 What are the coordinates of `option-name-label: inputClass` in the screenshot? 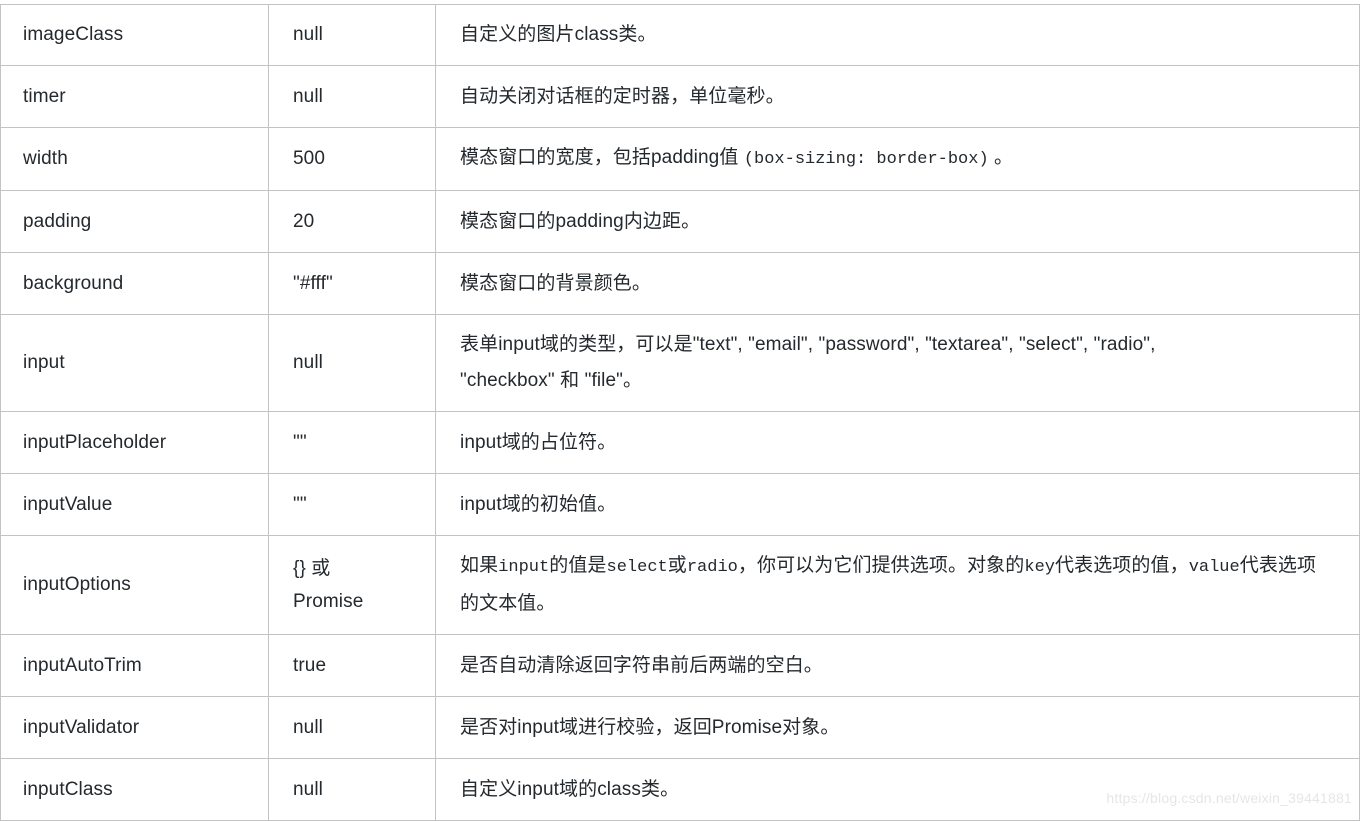 It's located at (68, 789).